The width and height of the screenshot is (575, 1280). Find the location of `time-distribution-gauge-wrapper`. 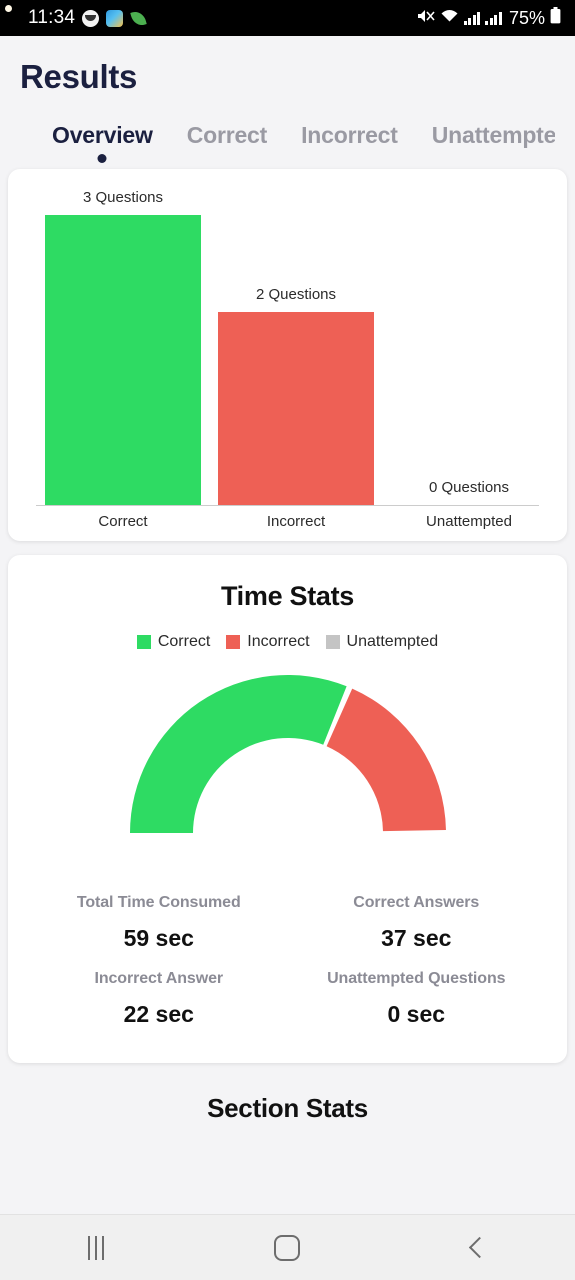

time-distribution-gauge-wrapper is located at coordinates (287, 760).